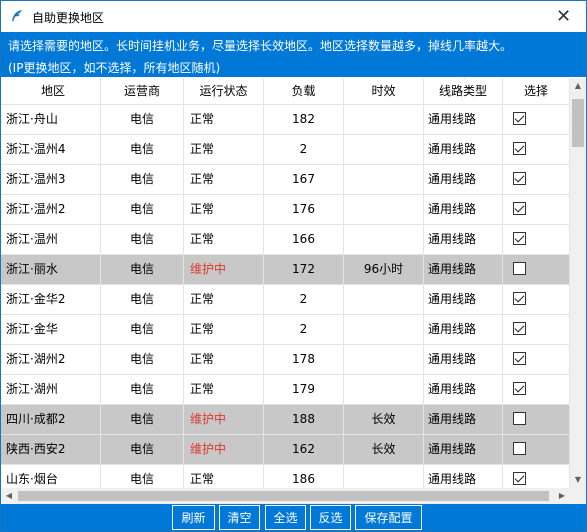 This screenshot has width=587, height=532. I want to click on table-row: 四川·成都2 电信 维护中 188 长效 通用线路, so click(285, 420).